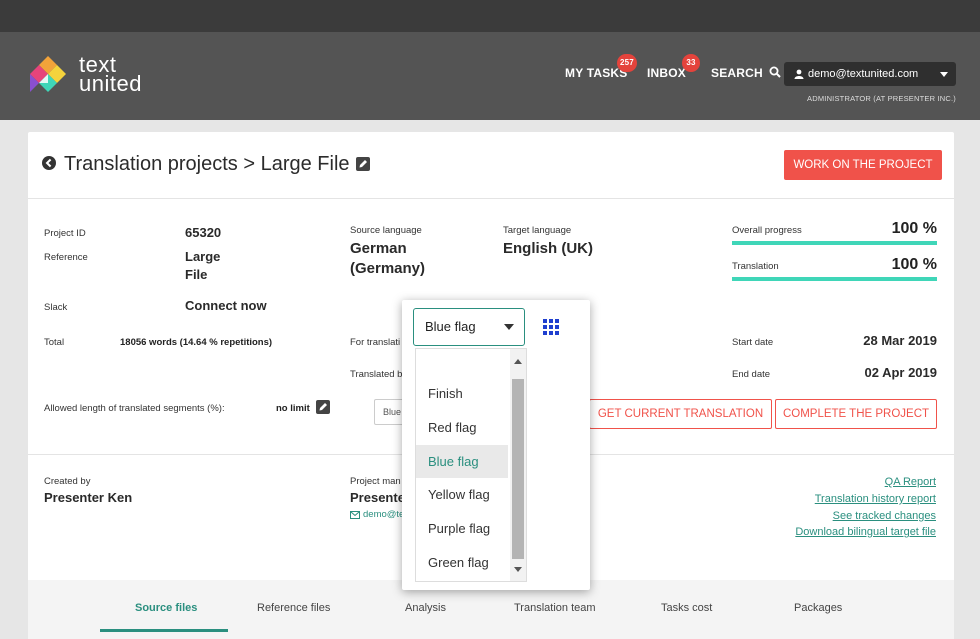 Image resolution: width=980 pixels, height=639 pixels. I want to click on overall-progress-bar, so click(834, 243).